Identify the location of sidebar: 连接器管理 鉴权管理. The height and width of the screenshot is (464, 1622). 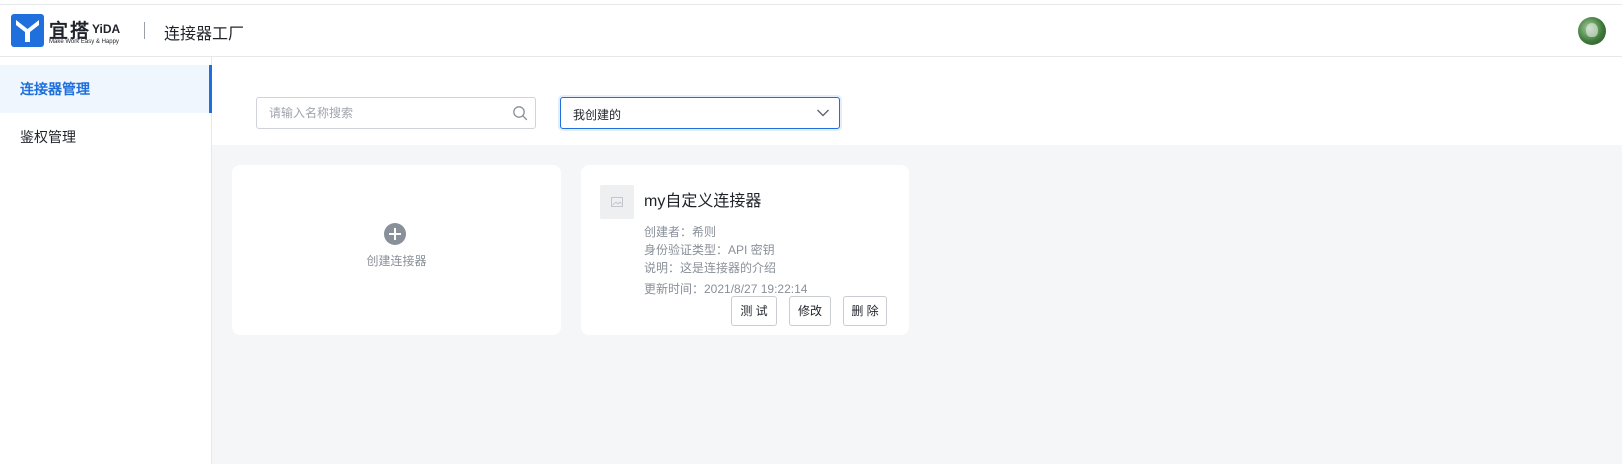
(106, 260).